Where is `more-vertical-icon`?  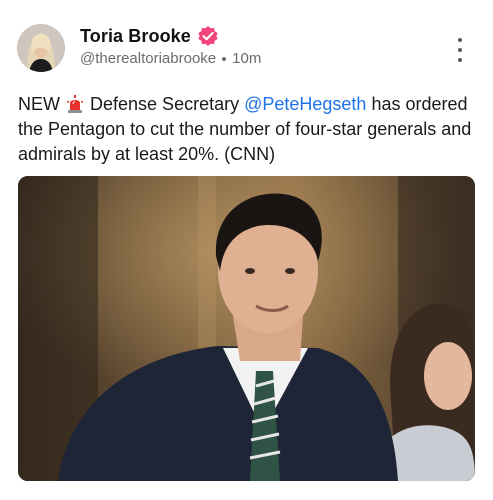 more-vertical-icon is located at coordinates (460, 40).